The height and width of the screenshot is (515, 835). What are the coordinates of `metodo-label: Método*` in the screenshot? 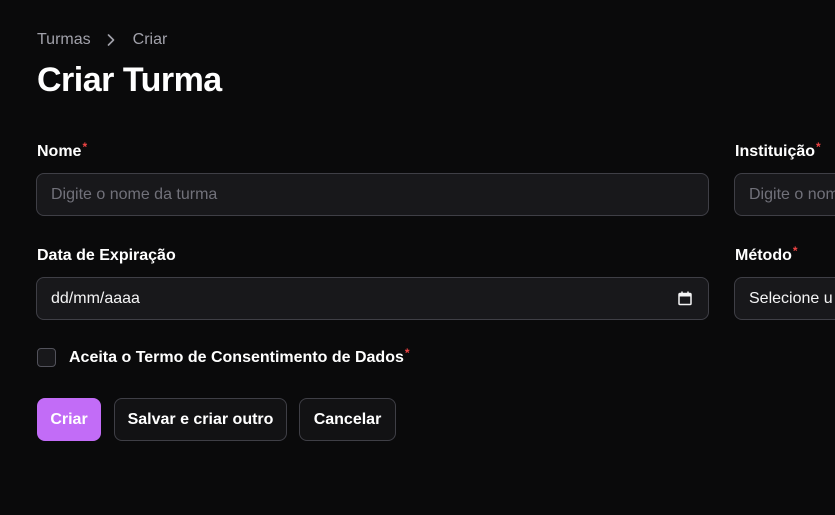 It's located at (766, 254).